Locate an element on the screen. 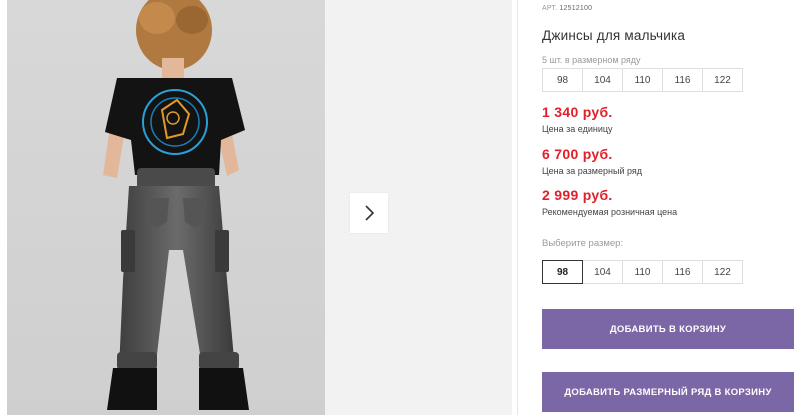 The width and height of the screenshot is (800, 415). gallery-next-button is located at coordinates (369, 213).